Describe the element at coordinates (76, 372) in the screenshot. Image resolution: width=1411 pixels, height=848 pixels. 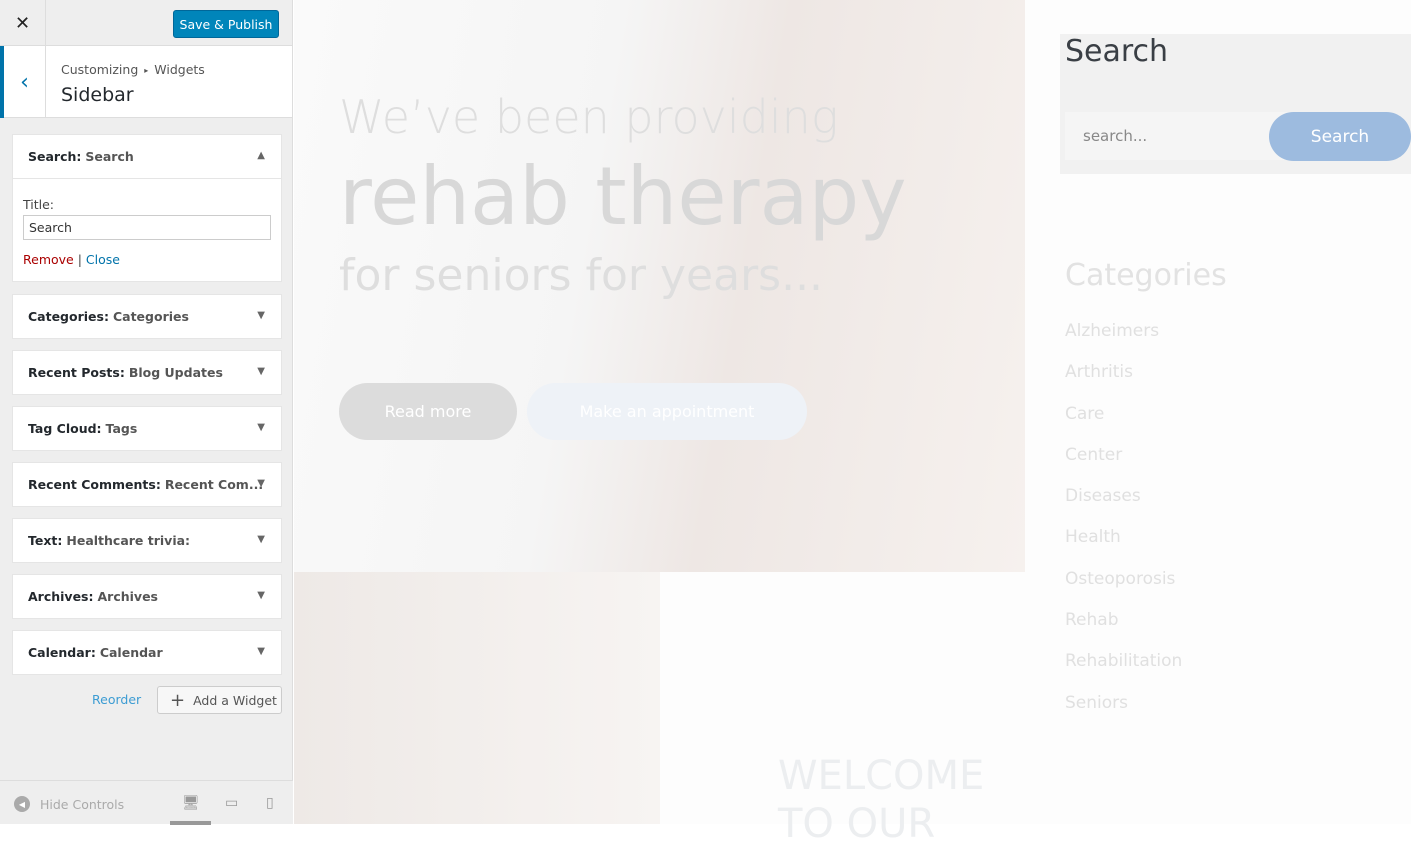
I see `widget-type: Recent Posts:` at that location.